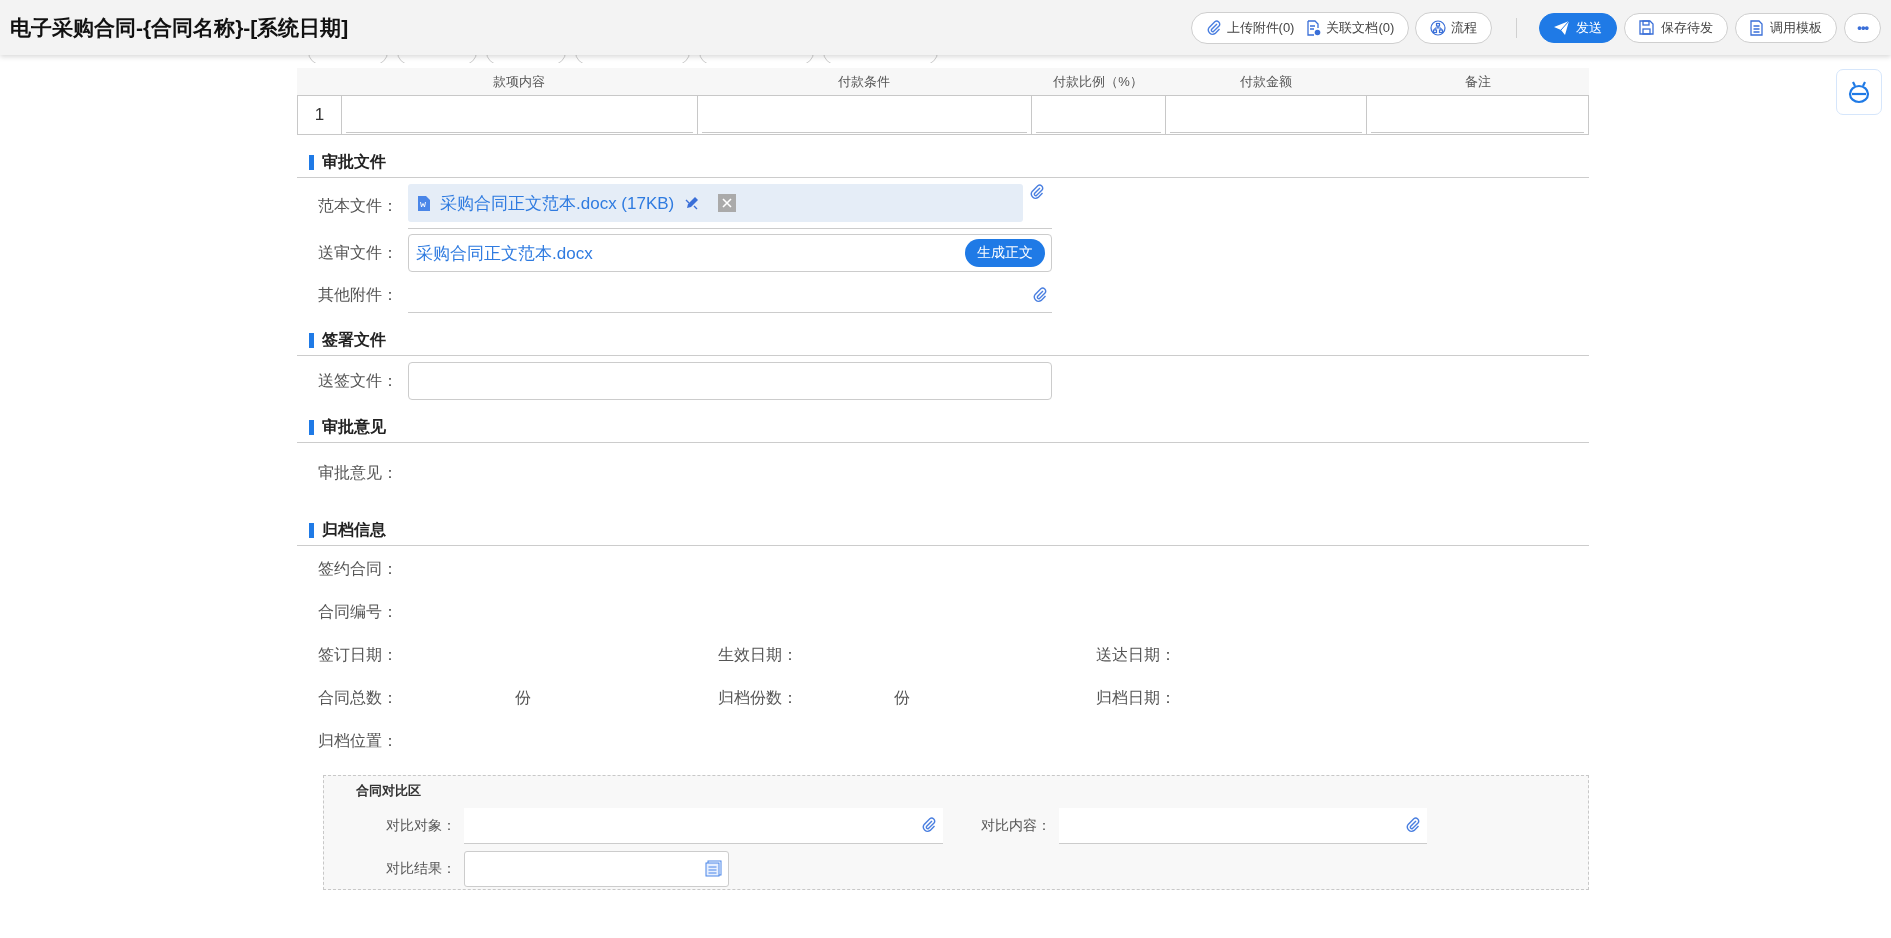  I want to click on input-field, so click(730, 381).